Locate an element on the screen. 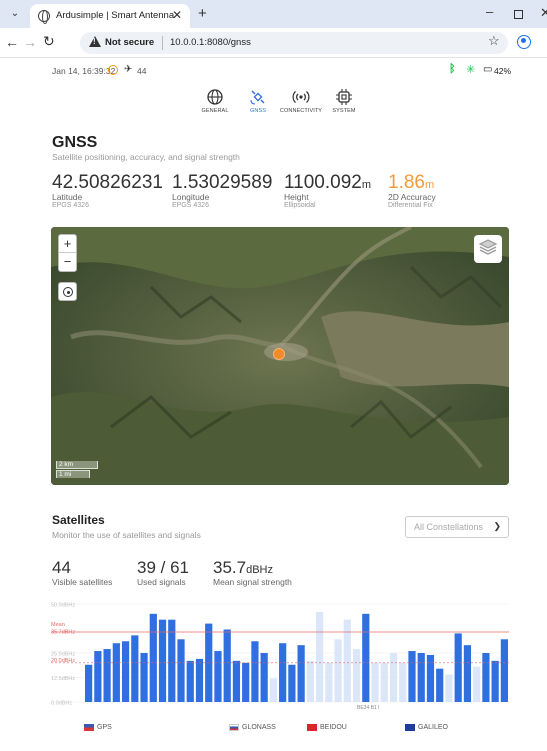  position-marker is located at coordinates (279, 354).